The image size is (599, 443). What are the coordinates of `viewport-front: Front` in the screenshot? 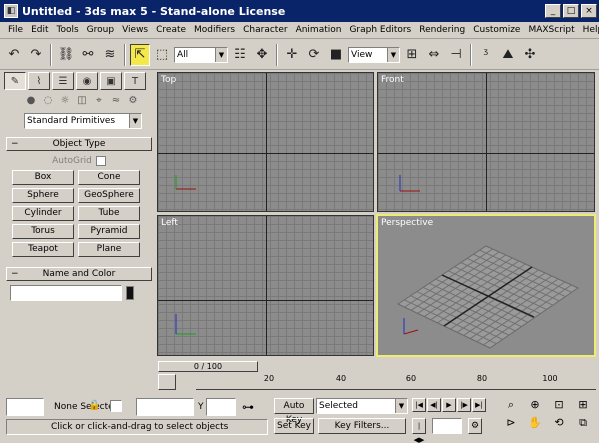 It's located at (486, 142).